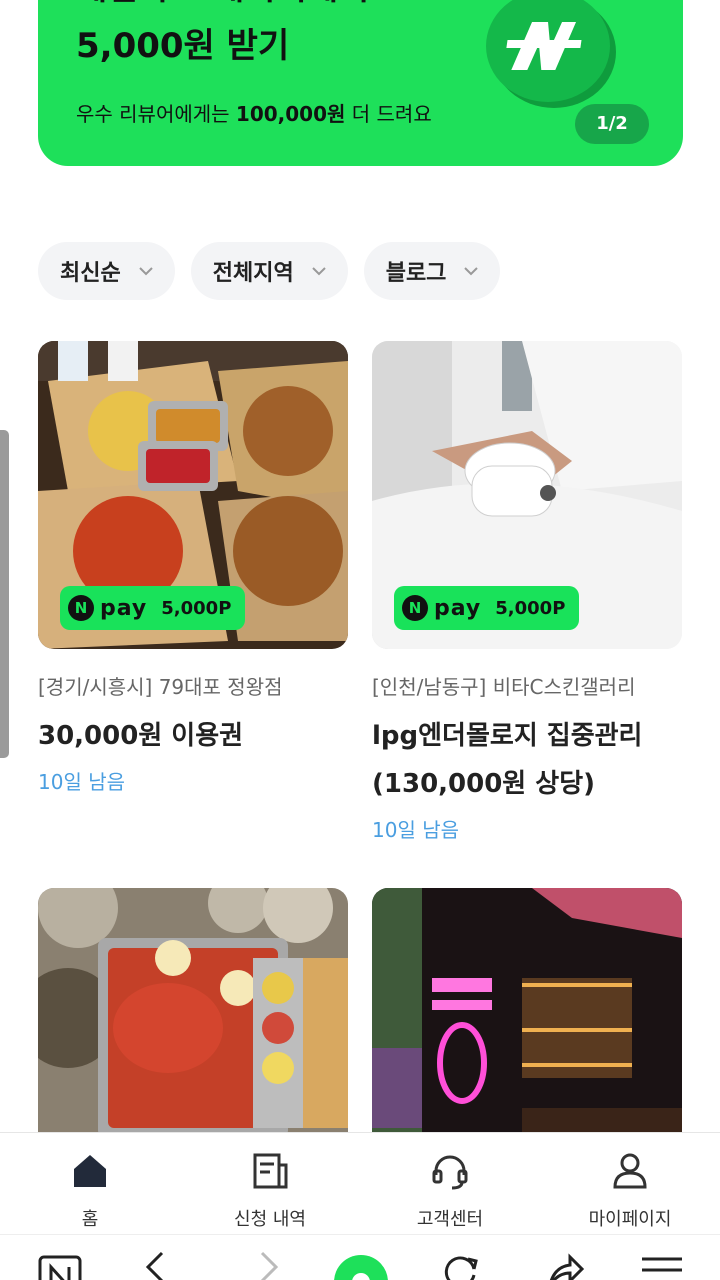 The height and width of the screenshot is (1280, 720). What do you see at coordinates (90, 1171) in the screenshot?
I see `home-icon` at bounding box center [90, 1171].